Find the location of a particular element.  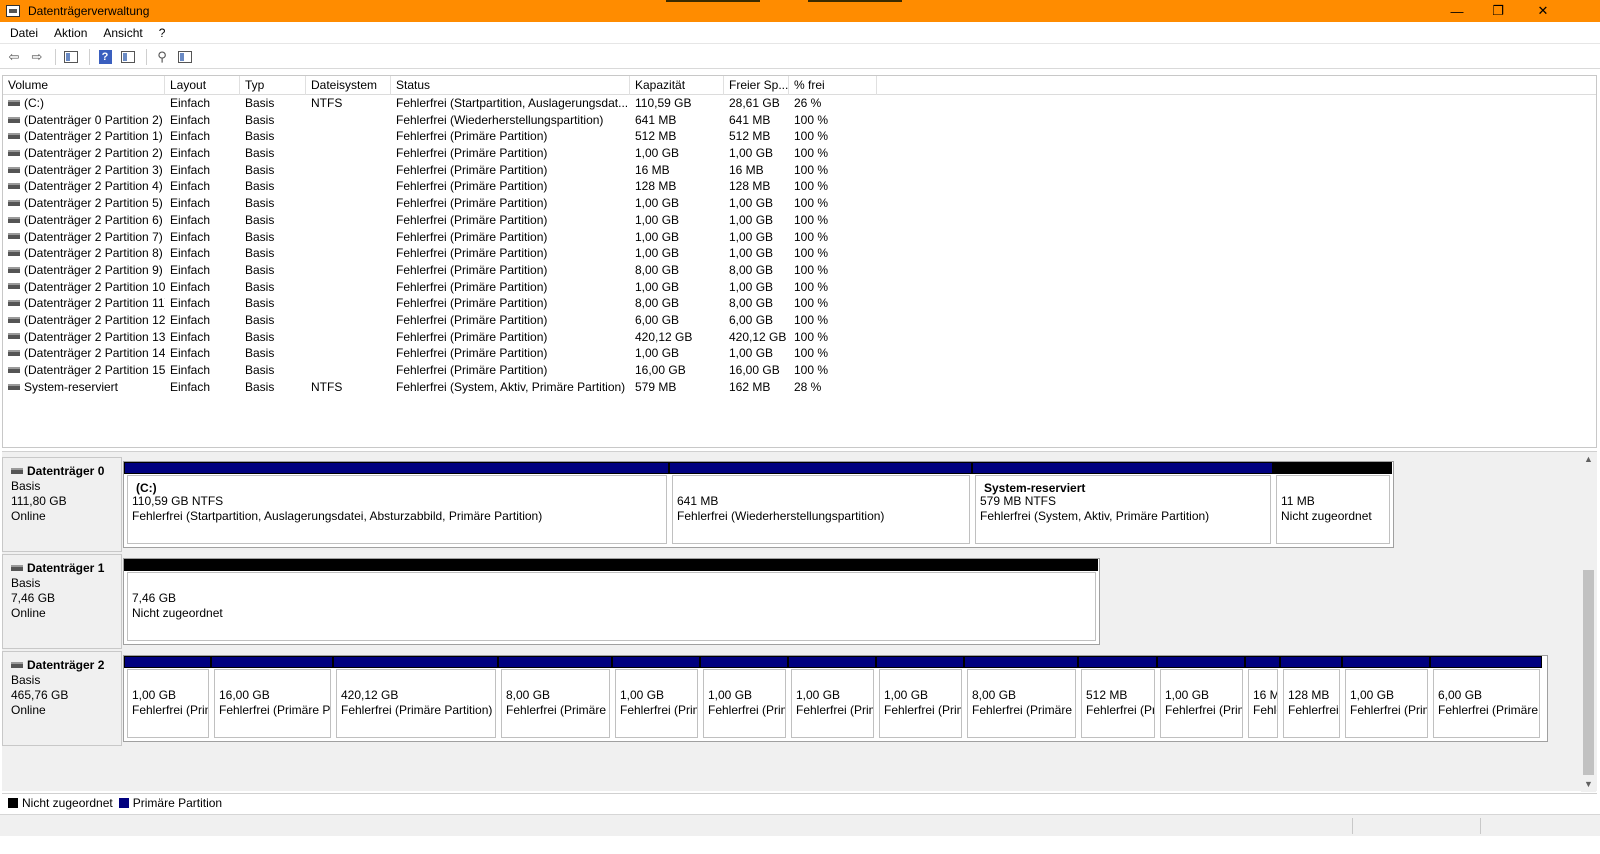

menu-action: Aktion is located at coordinates (70, 33).